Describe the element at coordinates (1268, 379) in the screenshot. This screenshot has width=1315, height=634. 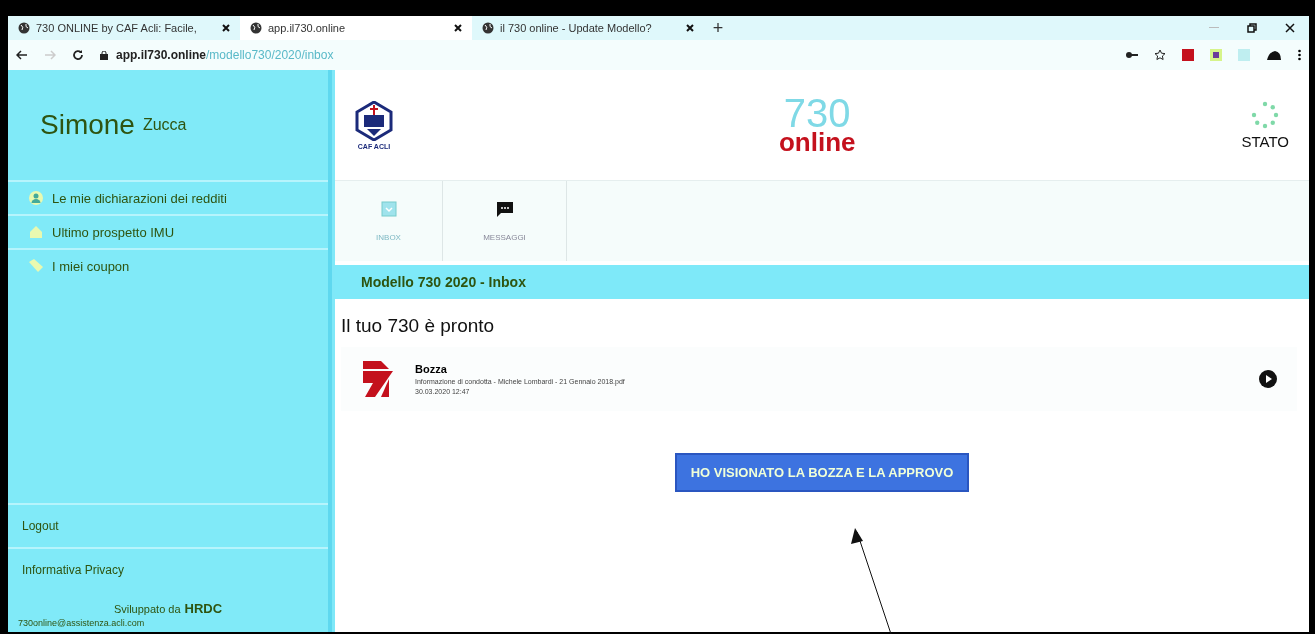
I see `play-icon` at that location.